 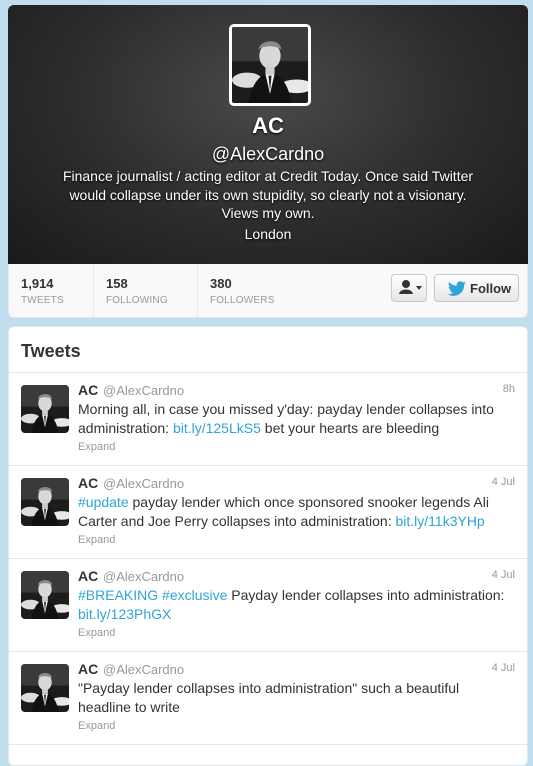 I want to click on tweet-hashtag: #update, so click(x=103, y=502).